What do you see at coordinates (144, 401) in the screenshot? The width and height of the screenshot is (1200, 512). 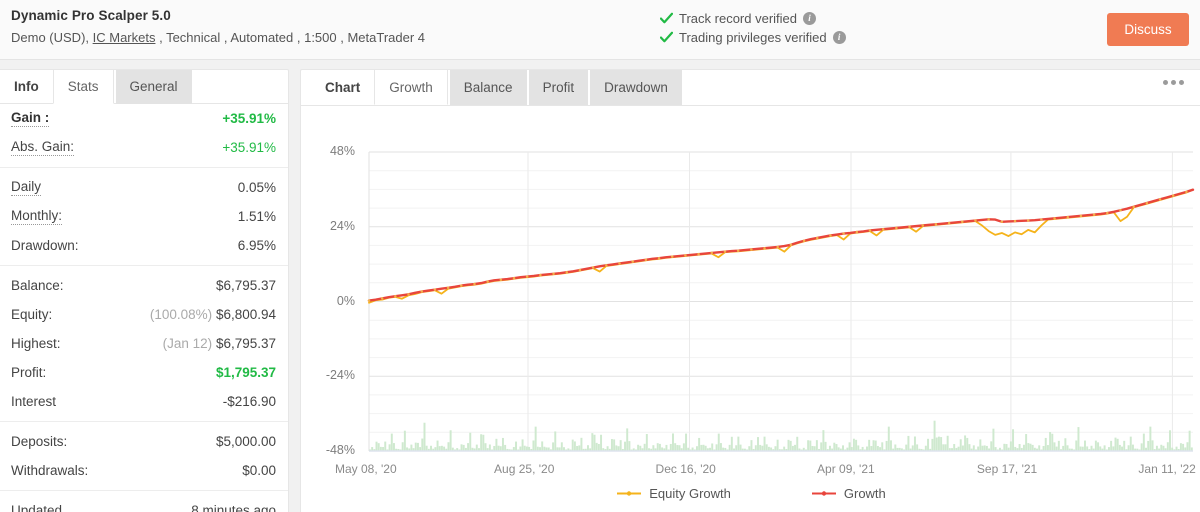 I see `stat-row: Interest -$216.90` at bounding box center [144, 401].